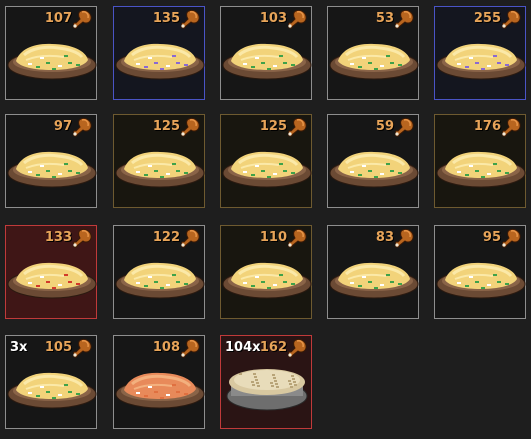  What do you see at coordinates (58, 18) in the screenshot?
I see `food-value: 107` at bounding box center [58, 18].